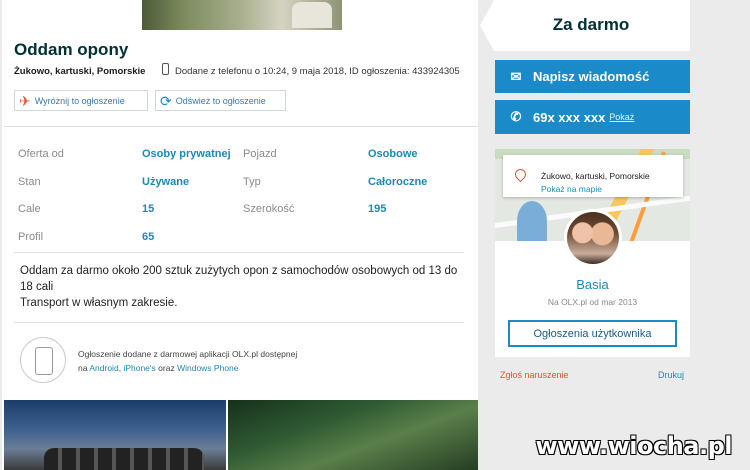 This screenshot has width=750, height=470. Describe the element at coordinates (252, 182) in the screenshot. I see `param-label-type: Typ` at that location.